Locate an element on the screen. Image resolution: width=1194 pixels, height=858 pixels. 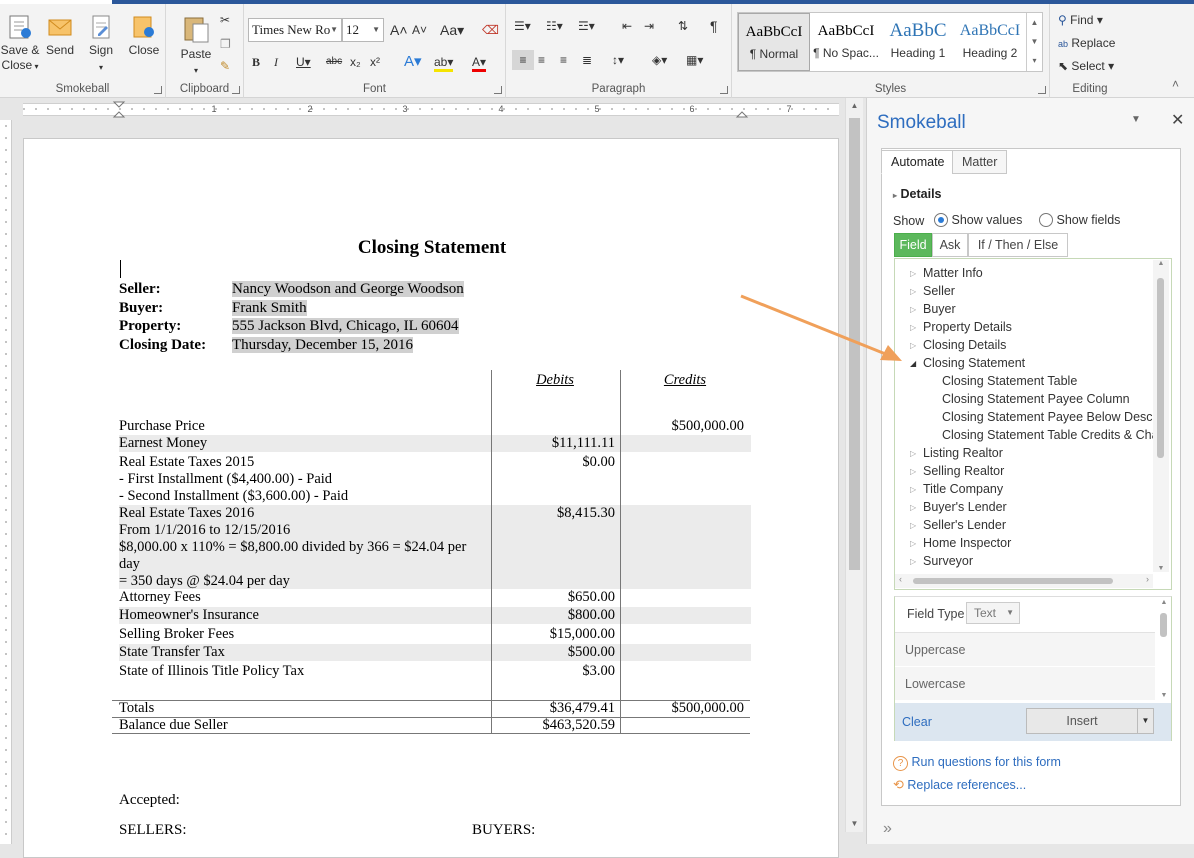
vertical-ruler is located at coordinates (6, 482).